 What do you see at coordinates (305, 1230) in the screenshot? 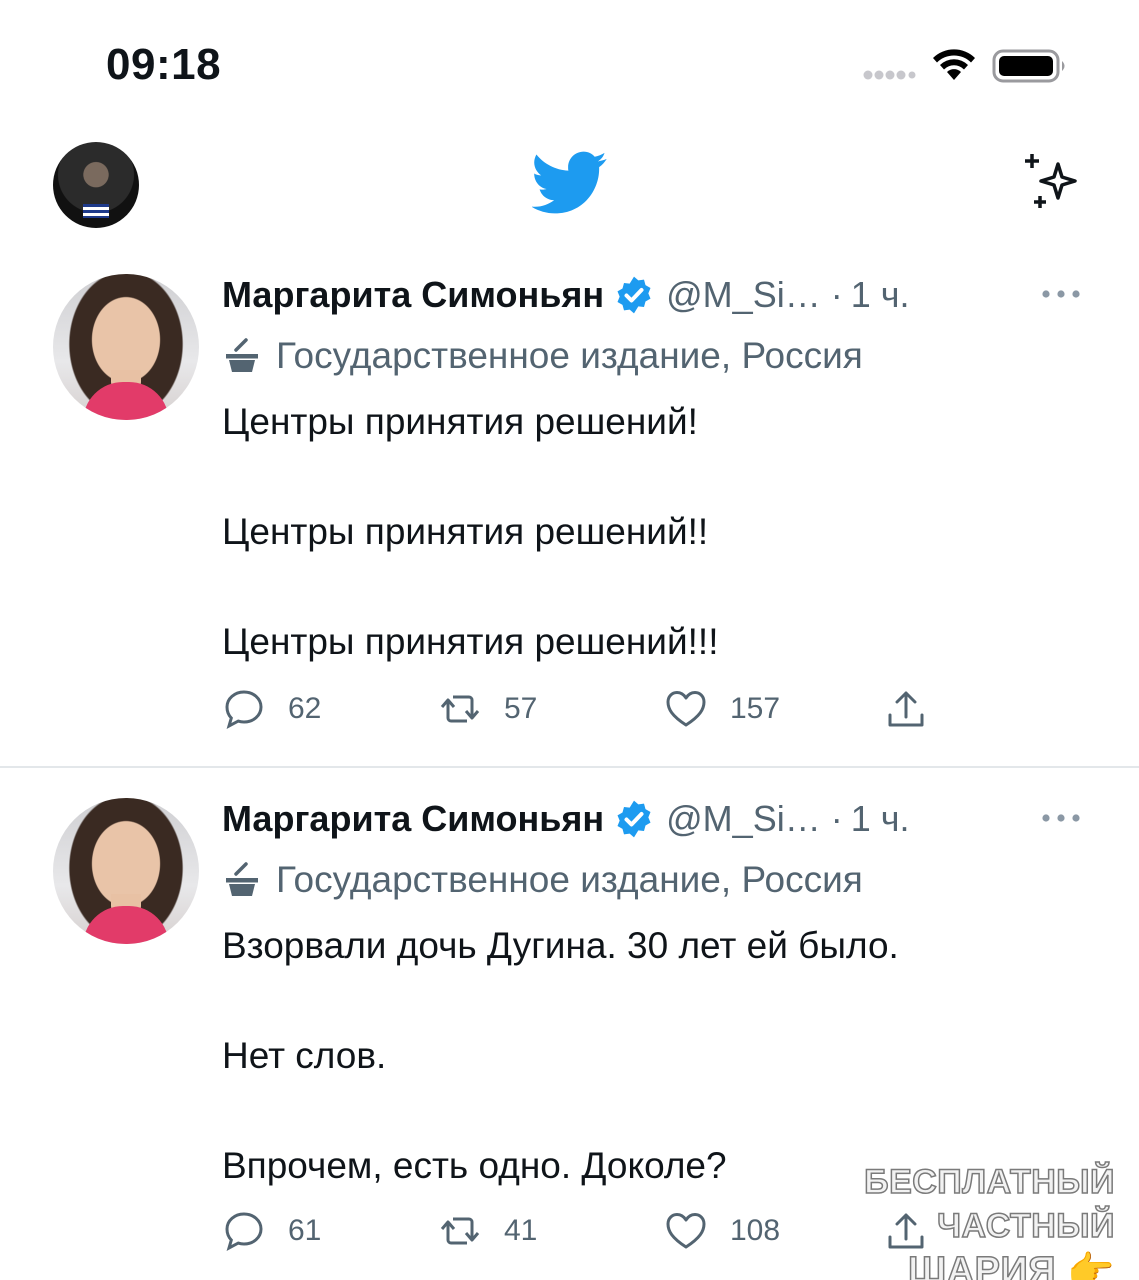
I see `reply-count: 61` at bounding box center [305, 1230].